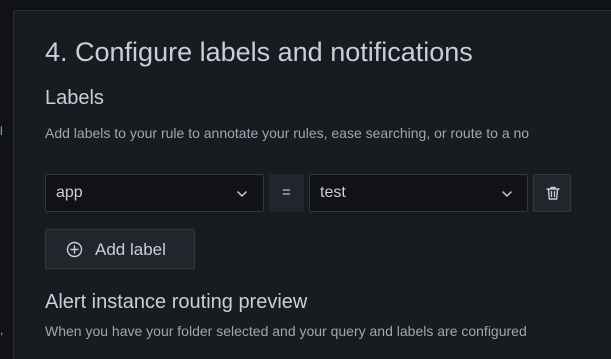  What do you see at coordinates (130, 249) in the screenshot?
I see `add-label-button-label: Add label` at bounding box center [130, 249].